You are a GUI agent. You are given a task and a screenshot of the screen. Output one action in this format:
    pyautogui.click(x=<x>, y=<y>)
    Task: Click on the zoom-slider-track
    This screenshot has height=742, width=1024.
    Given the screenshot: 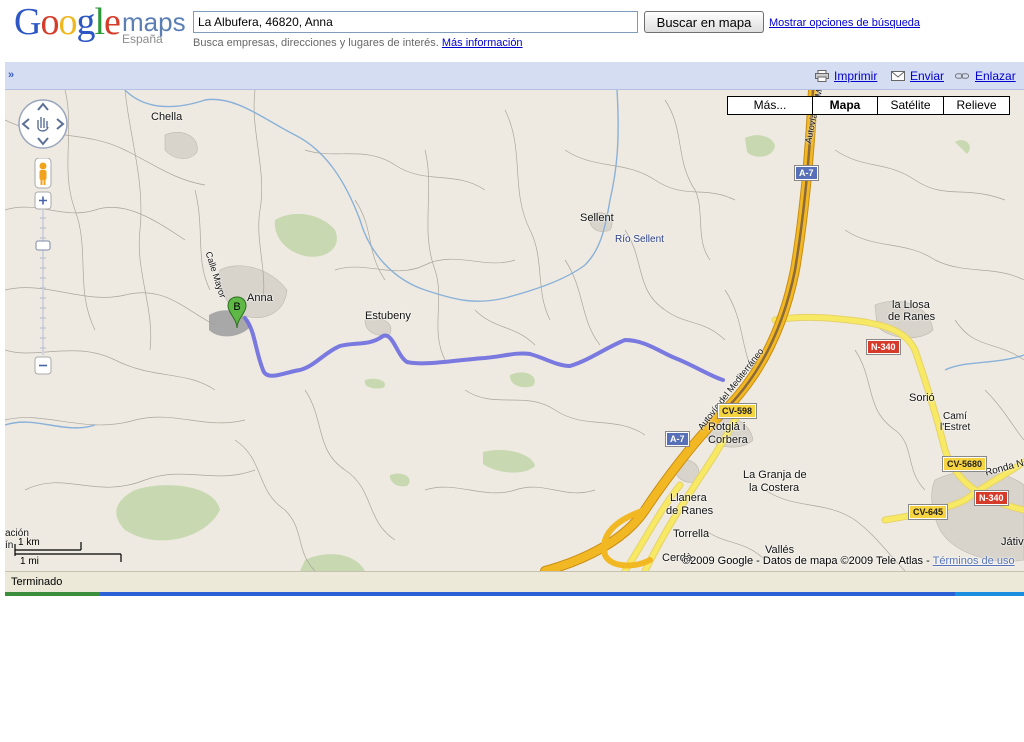 What is the action you would take?
    pyautogui.click(x=43, y=282)
    